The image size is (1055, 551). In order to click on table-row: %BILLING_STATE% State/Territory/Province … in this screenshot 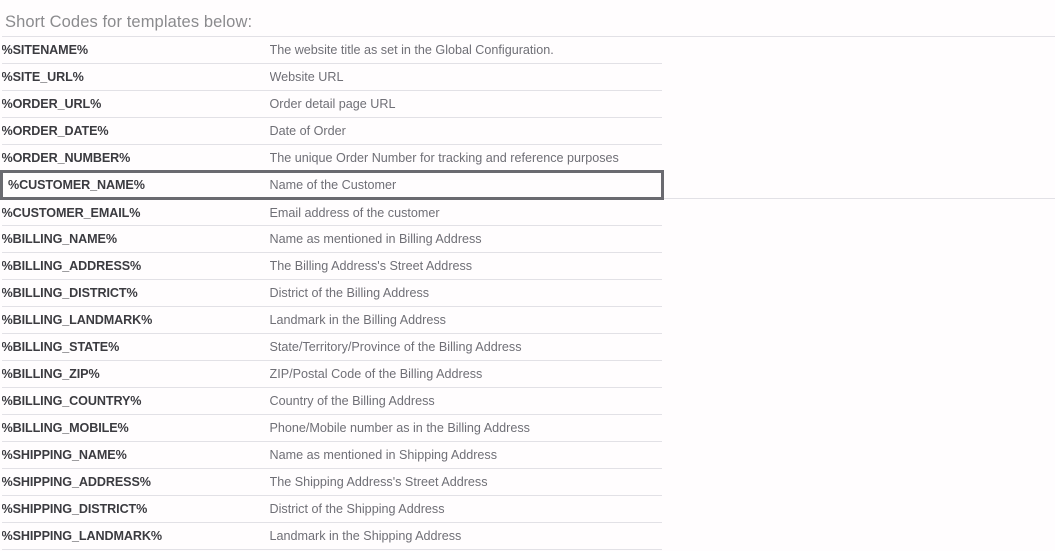, I will do `click(528, 347)`.